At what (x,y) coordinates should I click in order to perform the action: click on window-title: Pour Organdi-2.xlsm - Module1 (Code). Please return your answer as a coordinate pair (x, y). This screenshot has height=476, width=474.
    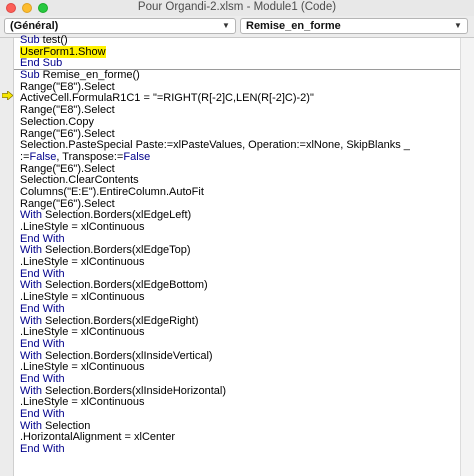
    Looking at the image, I should click on (237, 7).